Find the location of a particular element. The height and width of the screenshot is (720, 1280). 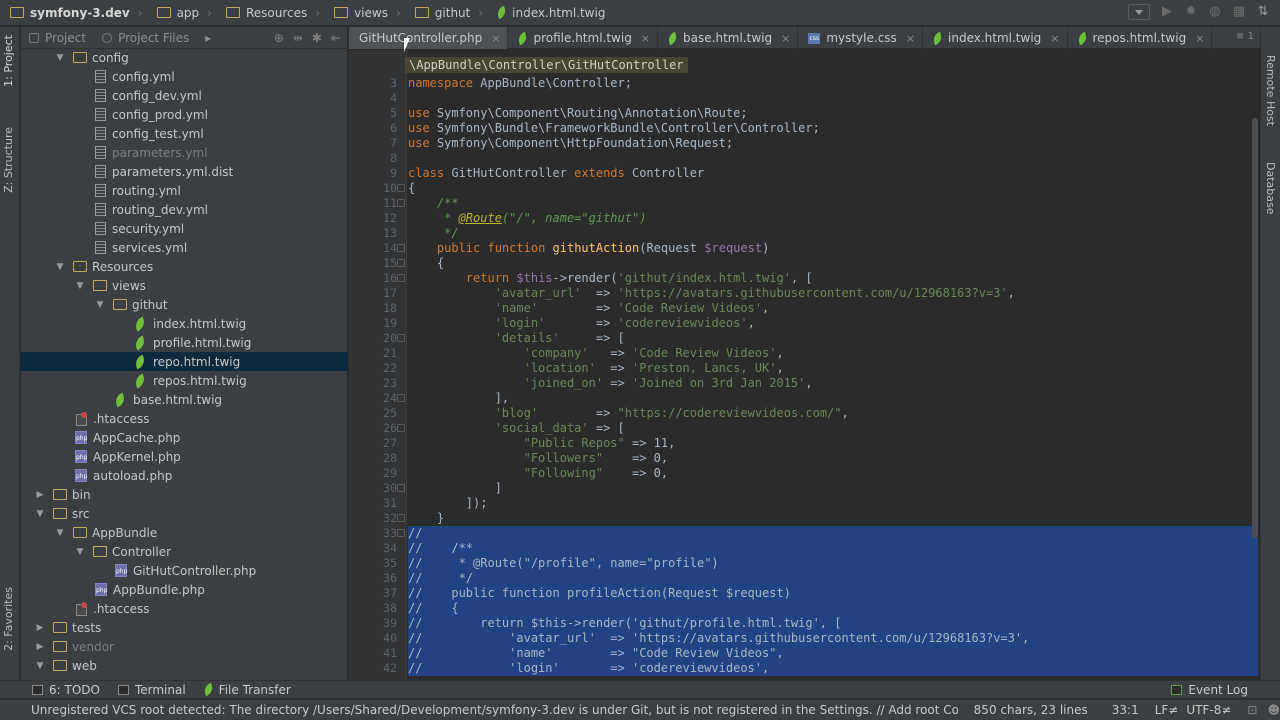

tree-item: routing_dev.yml is located at coordinates (184, 209).